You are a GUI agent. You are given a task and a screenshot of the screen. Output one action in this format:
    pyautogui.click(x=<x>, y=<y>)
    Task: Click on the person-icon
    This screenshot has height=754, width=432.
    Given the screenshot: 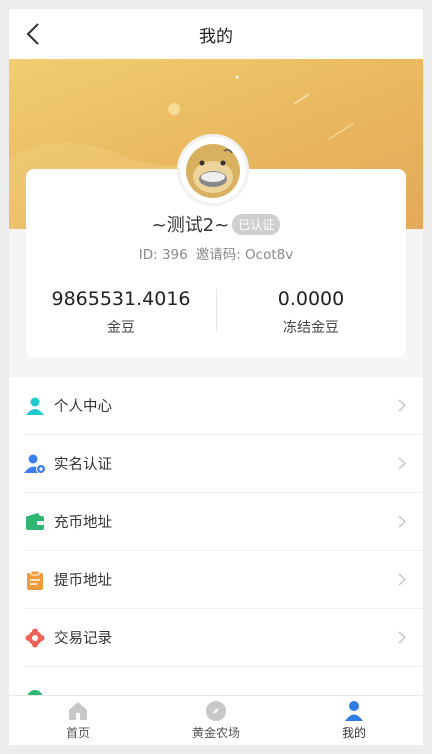 What is the action you would take?
    pyautogui.click(x=354, y=711)
    